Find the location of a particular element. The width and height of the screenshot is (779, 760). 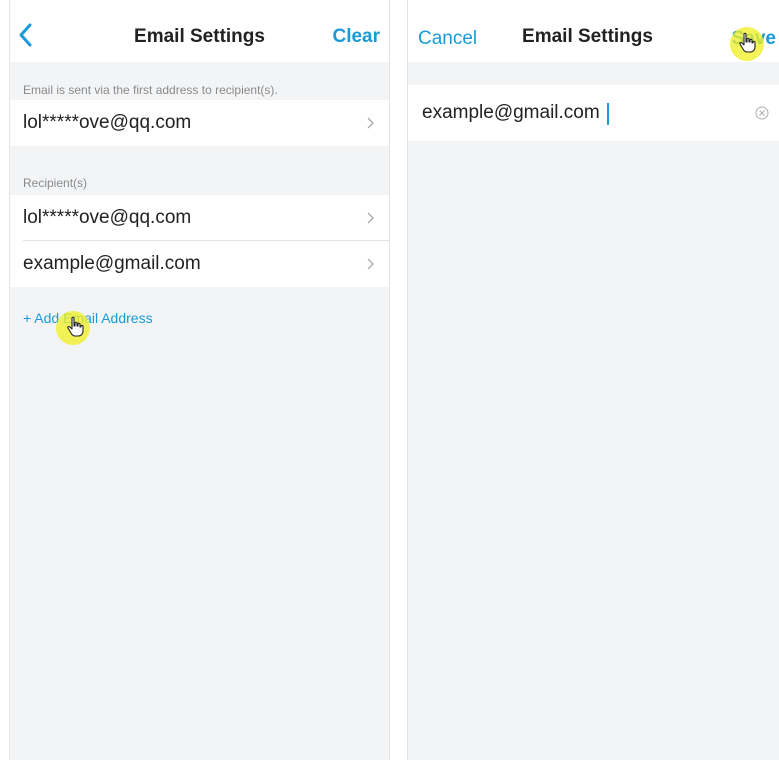

recipient-row: lol*****ove@qq.com is located at coordinates (199, 218).